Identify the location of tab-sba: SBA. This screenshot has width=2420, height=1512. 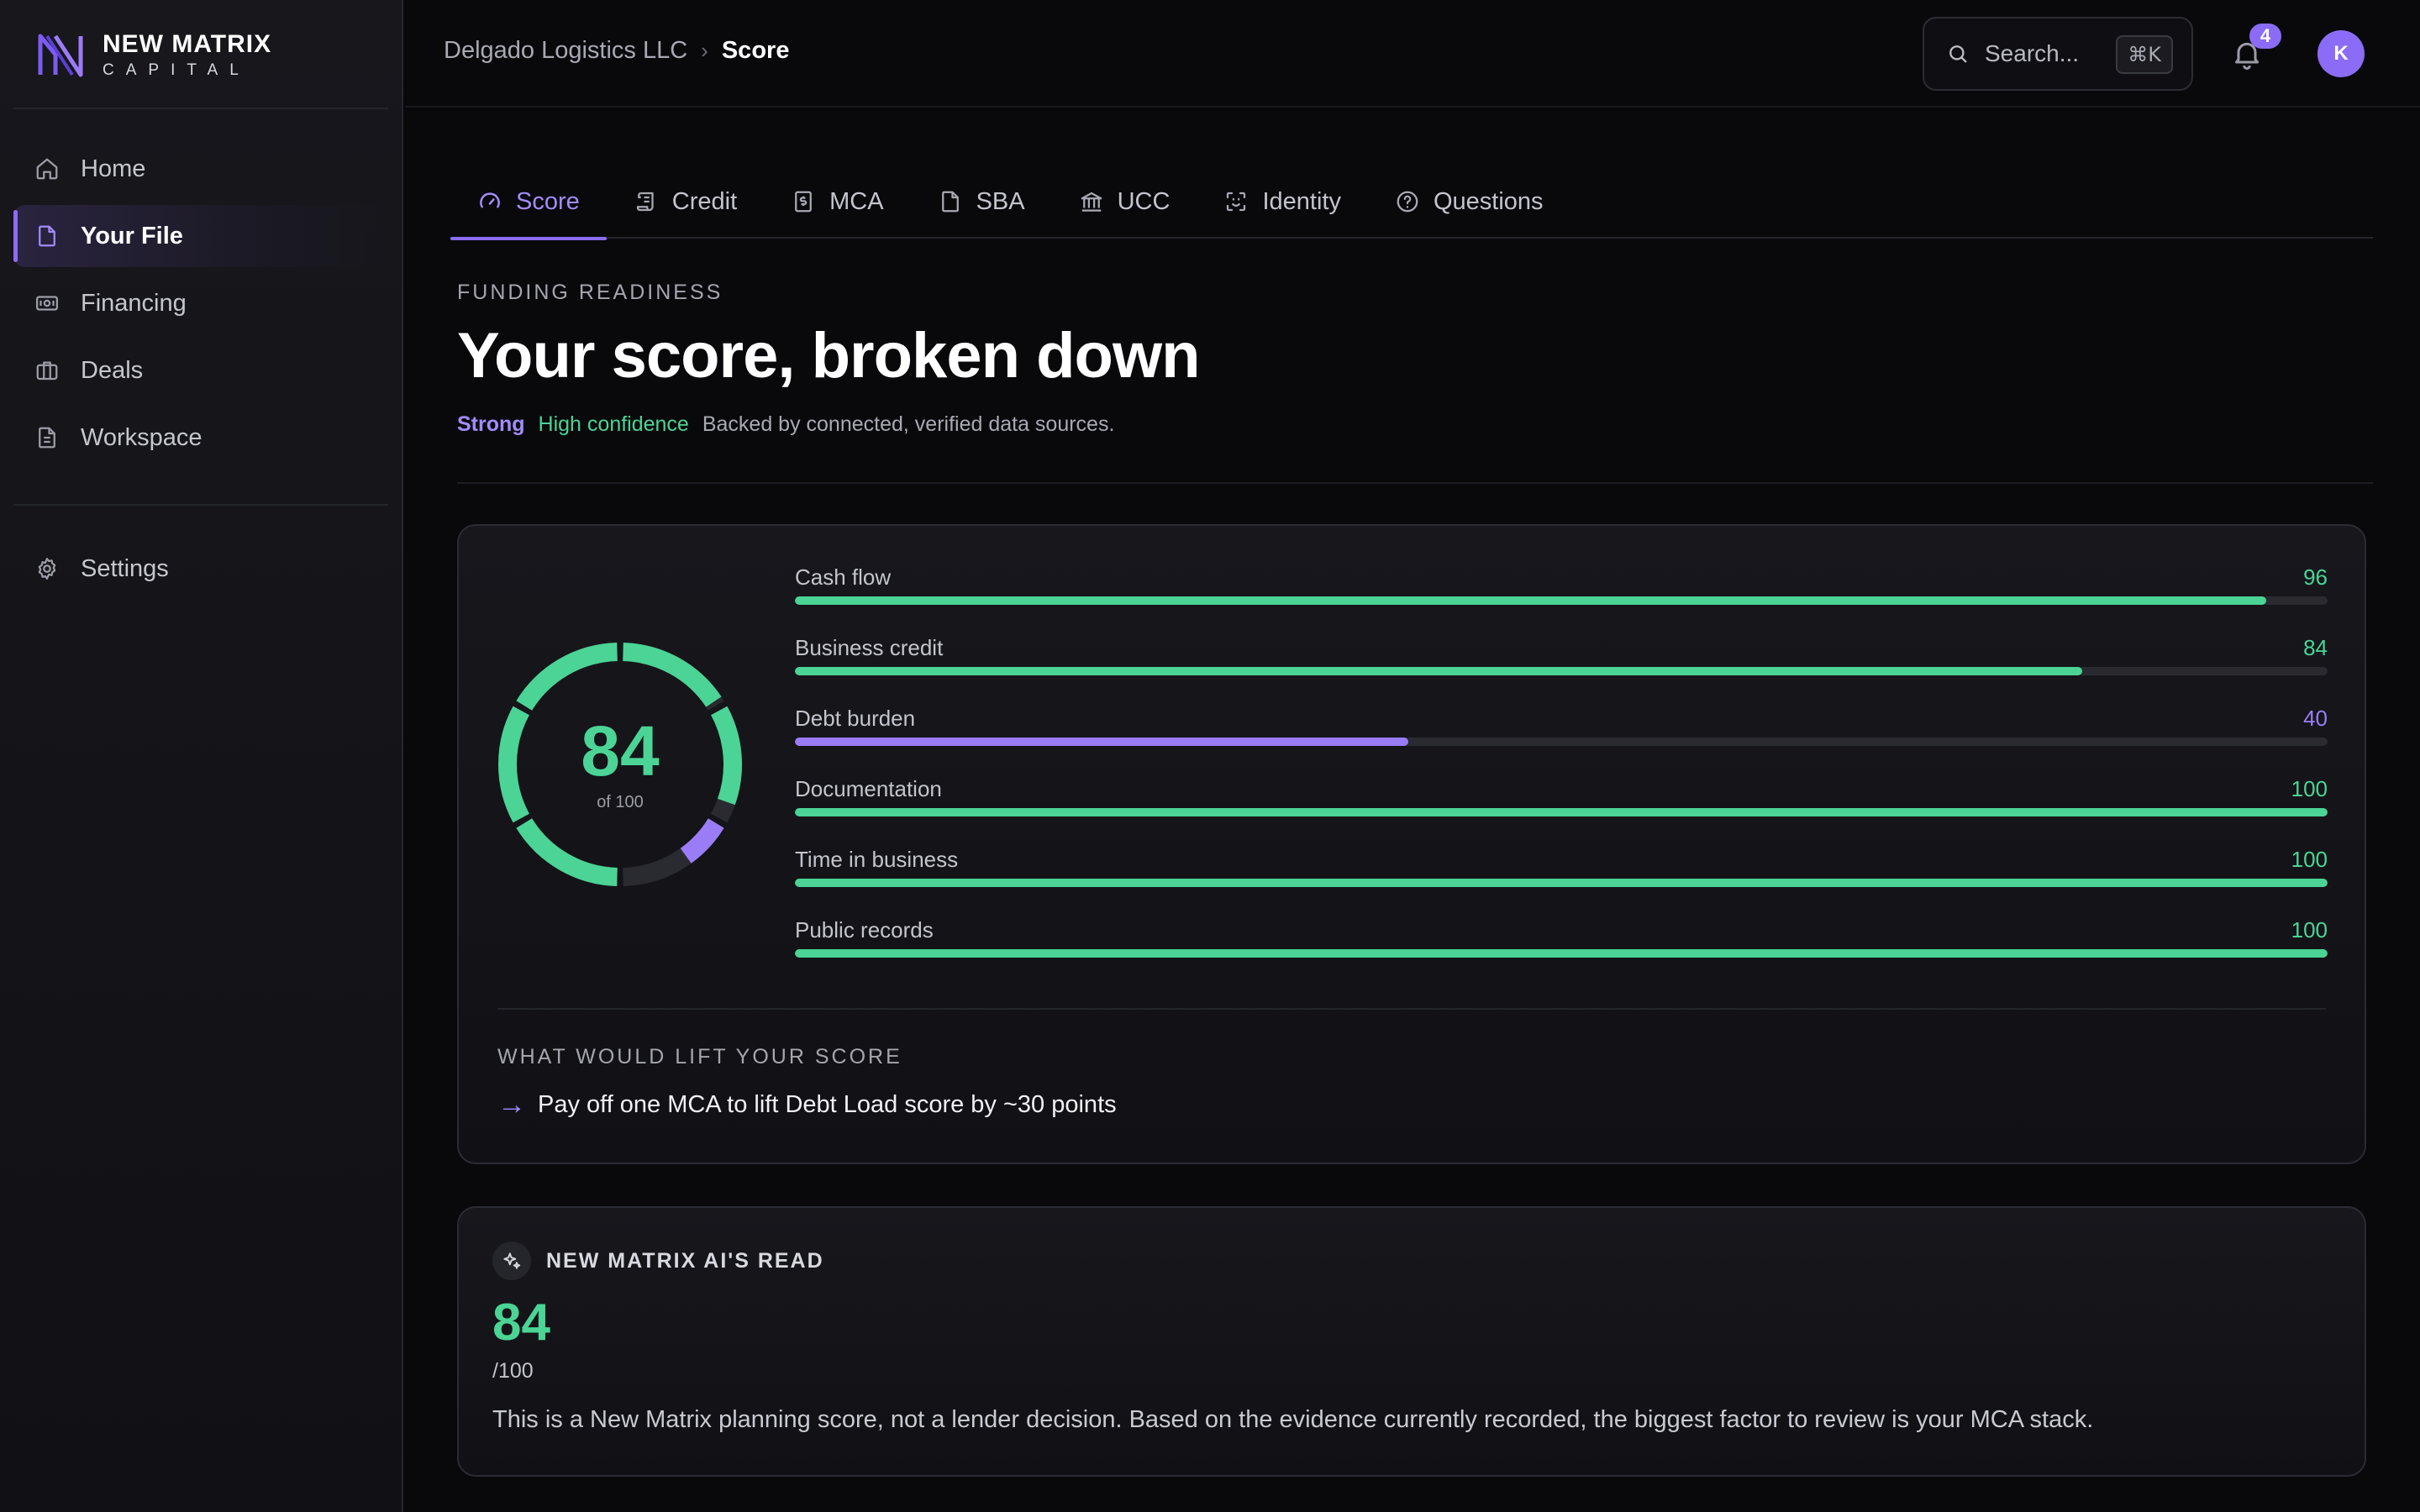
(982, 202).